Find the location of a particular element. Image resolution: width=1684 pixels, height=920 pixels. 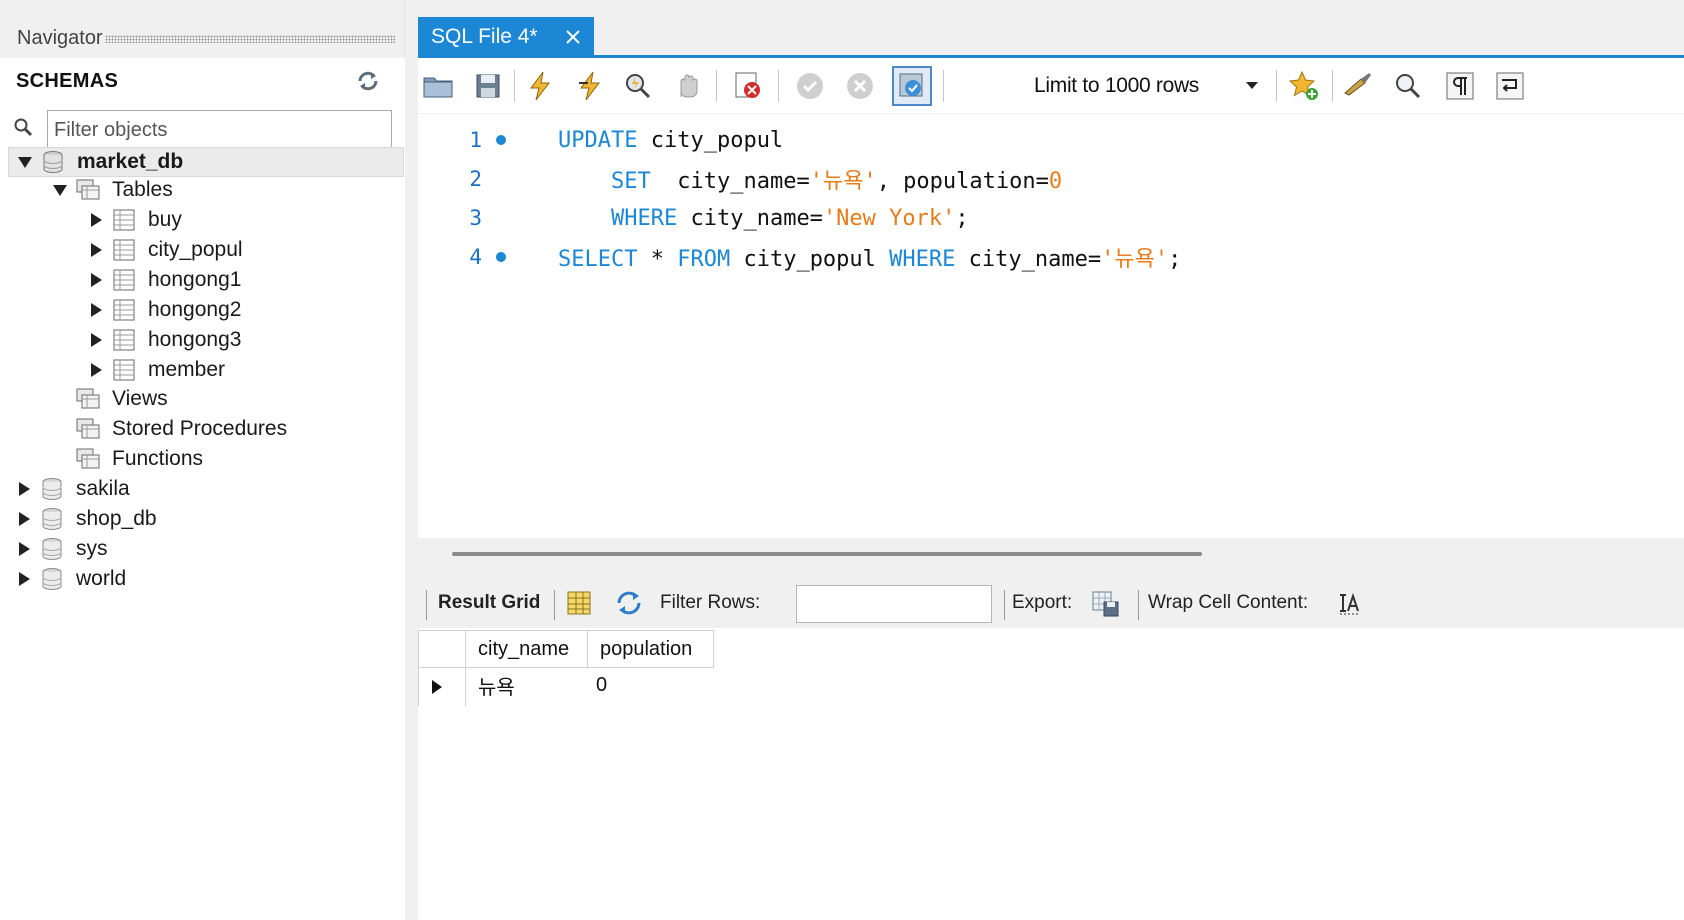

column-header-city-name: city_name is located at coordinates (527, 649).